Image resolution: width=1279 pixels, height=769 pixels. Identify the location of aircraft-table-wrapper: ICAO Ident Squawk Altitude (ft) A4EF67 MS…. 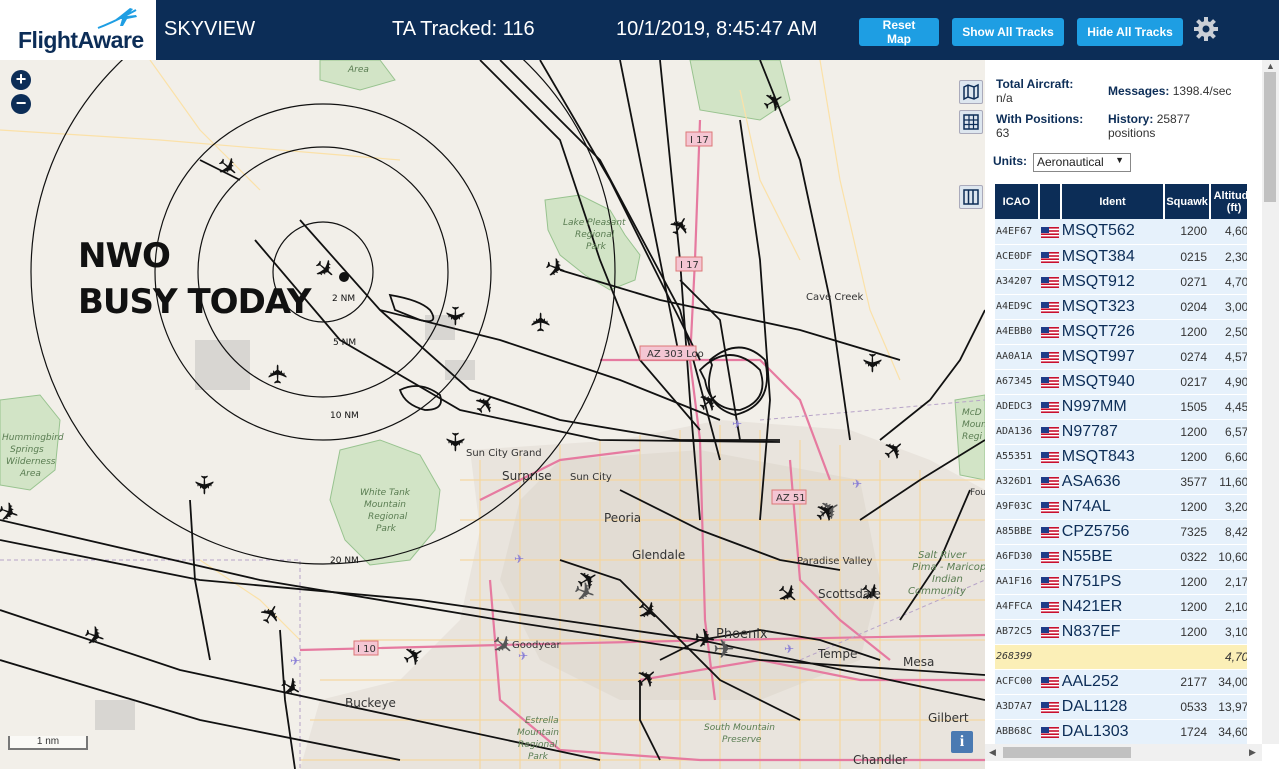
(1121, 464).